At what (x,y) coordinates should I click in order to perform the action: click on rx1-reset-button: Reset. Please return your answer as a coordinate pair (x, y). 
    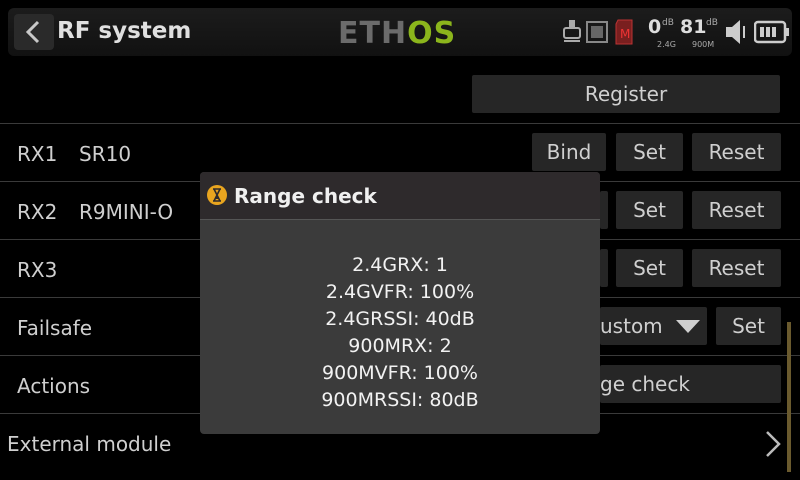
    Looking at the image, I should click on (736, 152).